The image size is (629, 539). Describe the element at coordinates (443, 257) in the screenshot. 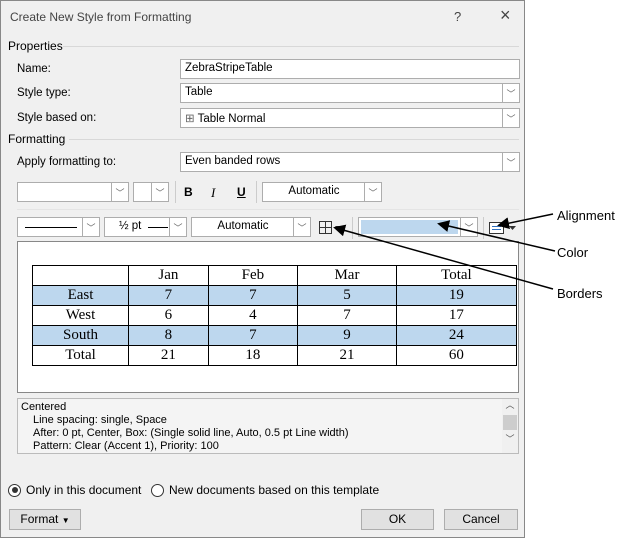

I see `borders-arrow` at that location.